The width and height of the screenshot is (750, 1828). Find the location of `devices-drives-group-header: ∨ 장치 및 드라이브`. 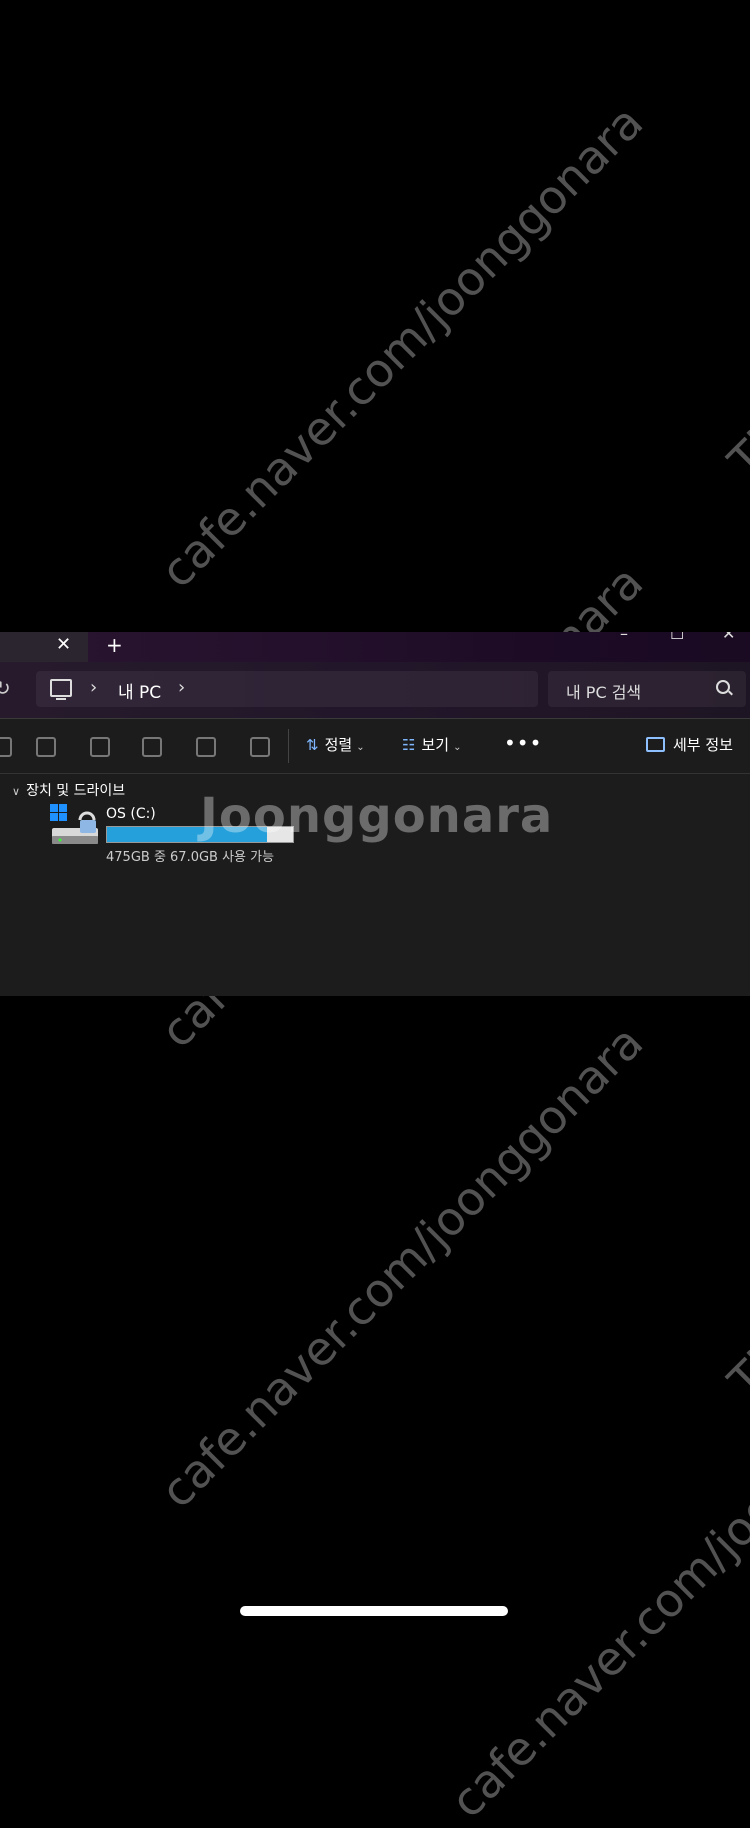

devices-drives-group-header: ∨ 장치 및 드라이브 is located at coordinates (68, 790).